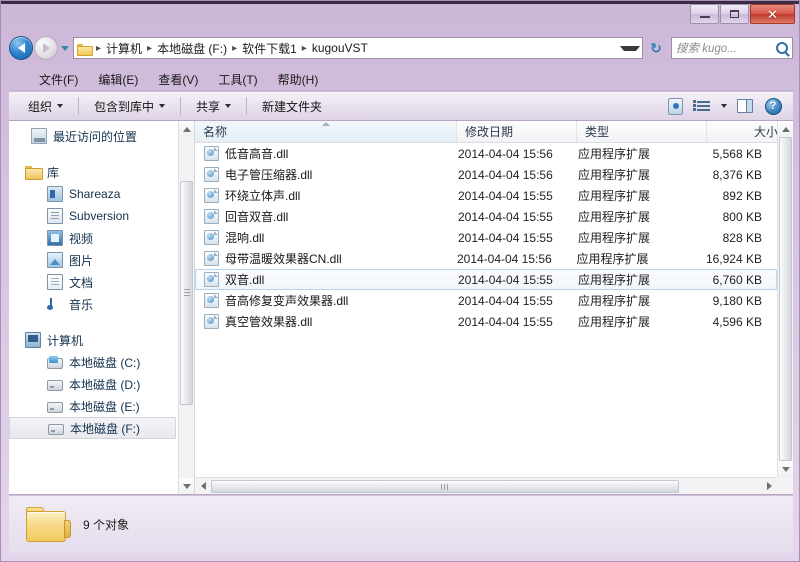 The image size is (800, 562). Describe the element at coordinates (782, 48) in the screenshot. I see `search-icon` at that location.